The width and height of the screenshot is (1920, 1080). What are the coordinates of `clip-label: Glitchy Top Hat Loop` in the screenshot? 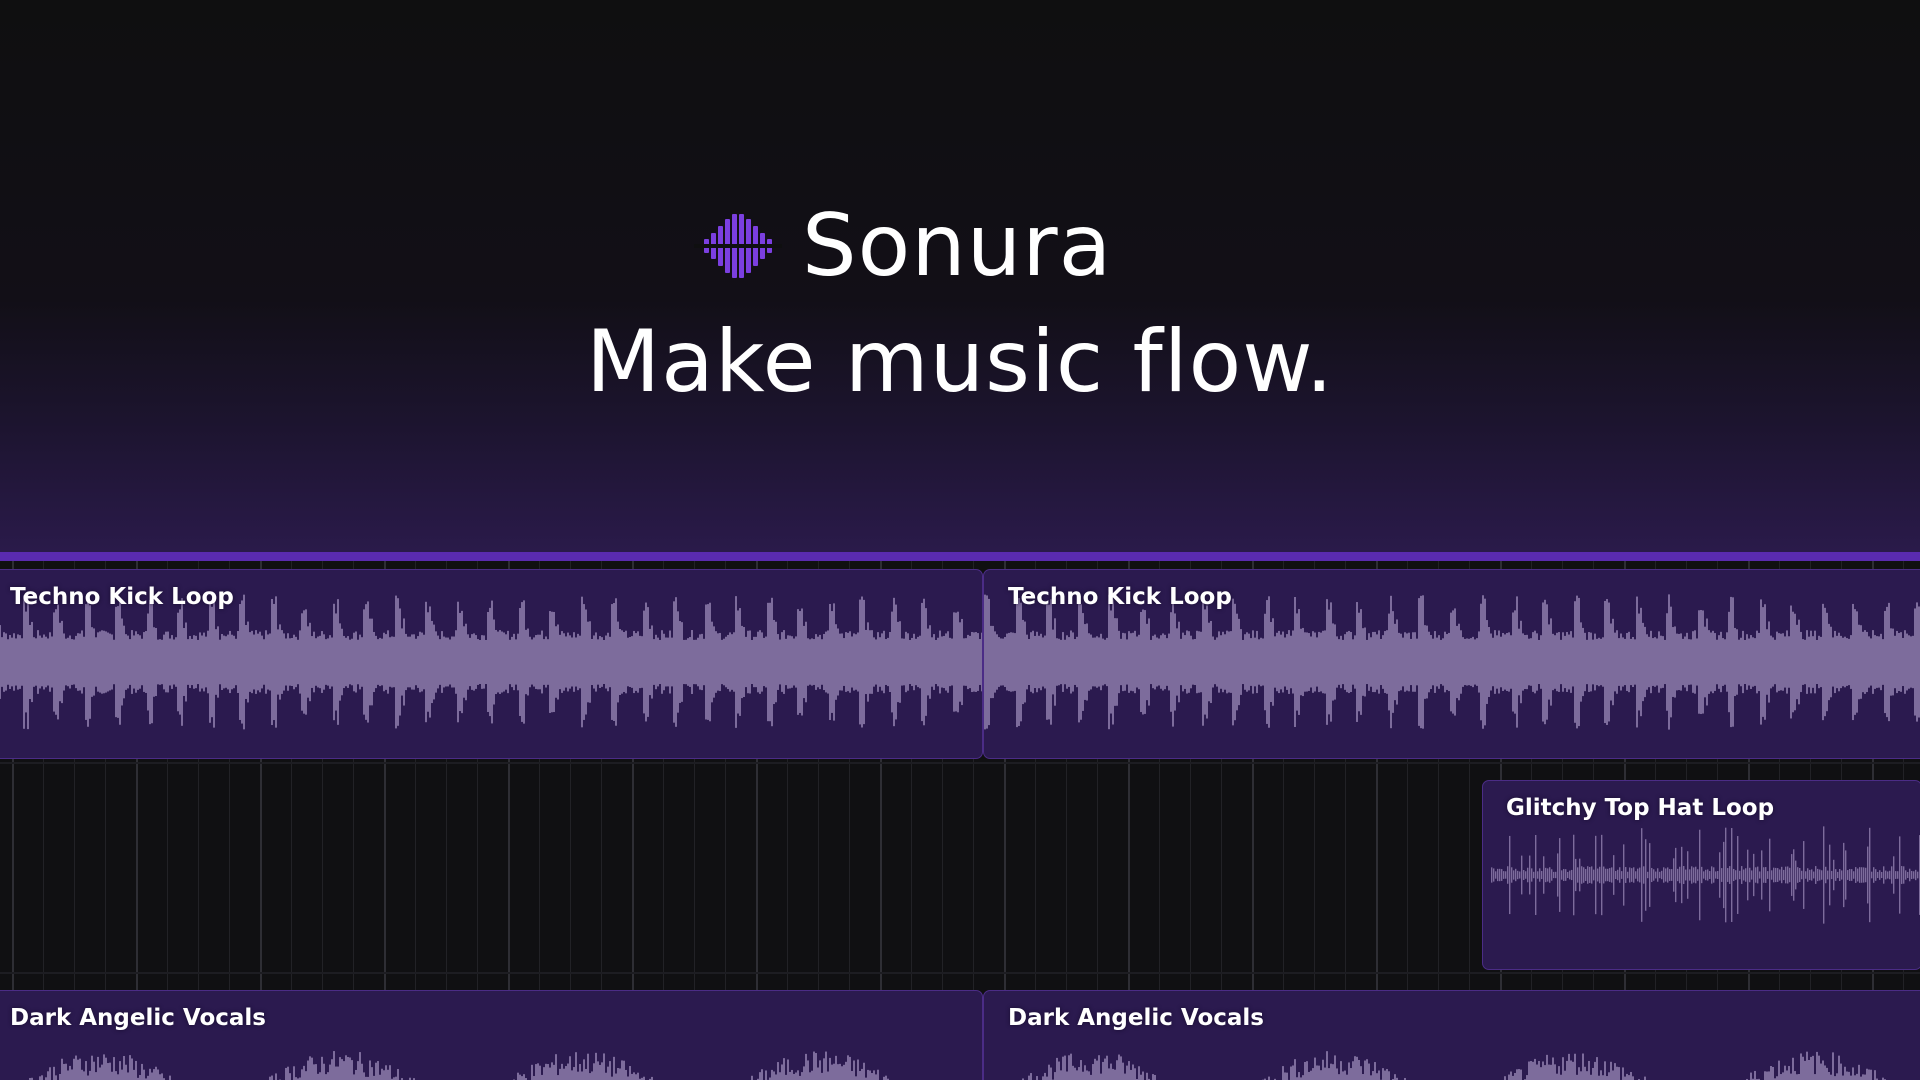 It's located at (1640, 808).